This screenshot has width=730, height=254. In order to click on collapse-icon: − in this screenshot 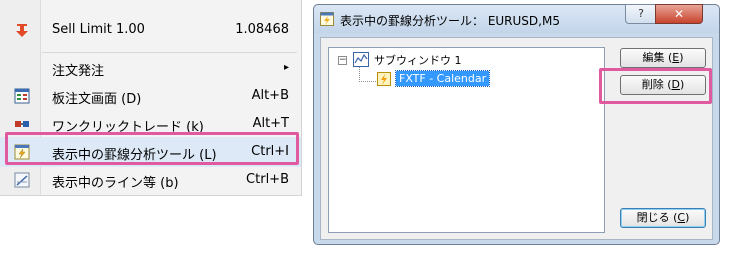, I will do `click(342, 60)`.